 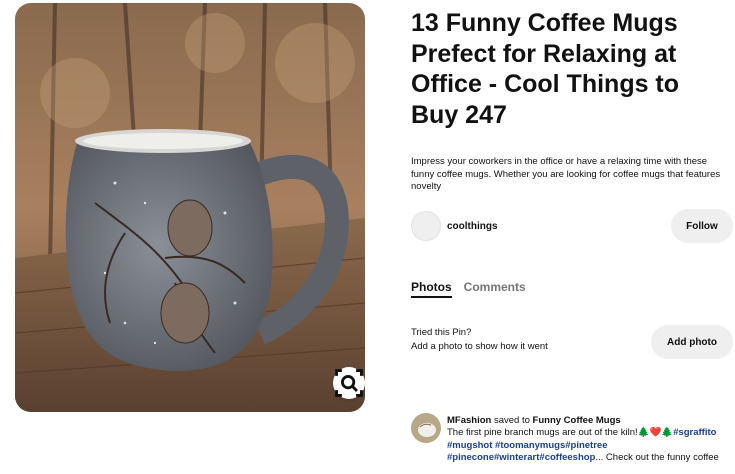 What do you see at coordinates (655, 433) in the screenshot?
I see `emoji-text: 🌲❤️🌲` at bounding box center [655, 433].